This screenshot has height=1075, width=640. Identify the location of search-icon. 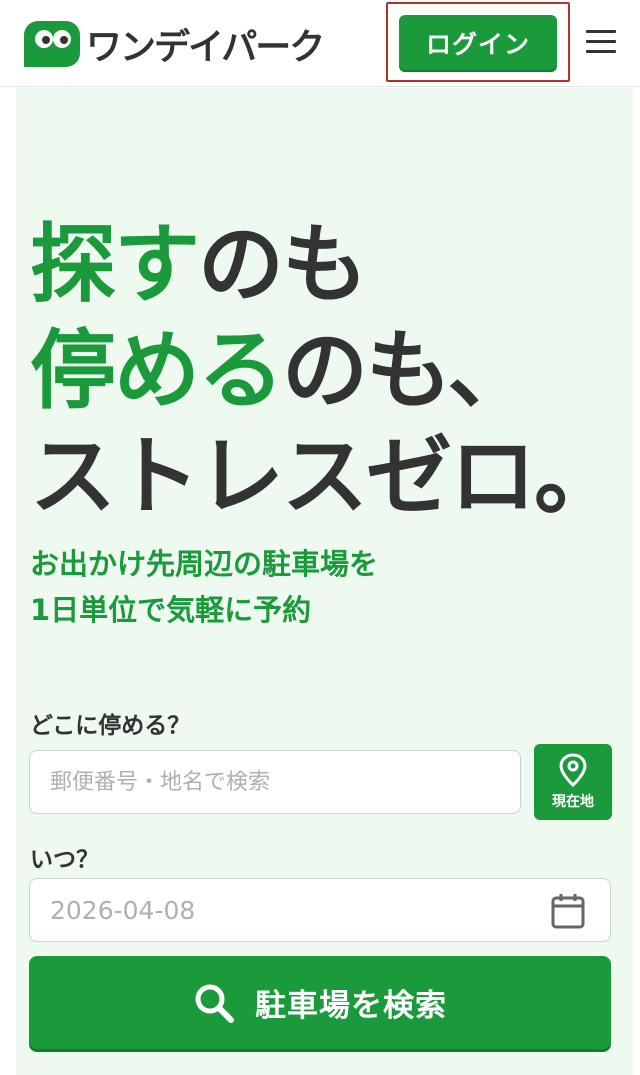
(214, 1003).